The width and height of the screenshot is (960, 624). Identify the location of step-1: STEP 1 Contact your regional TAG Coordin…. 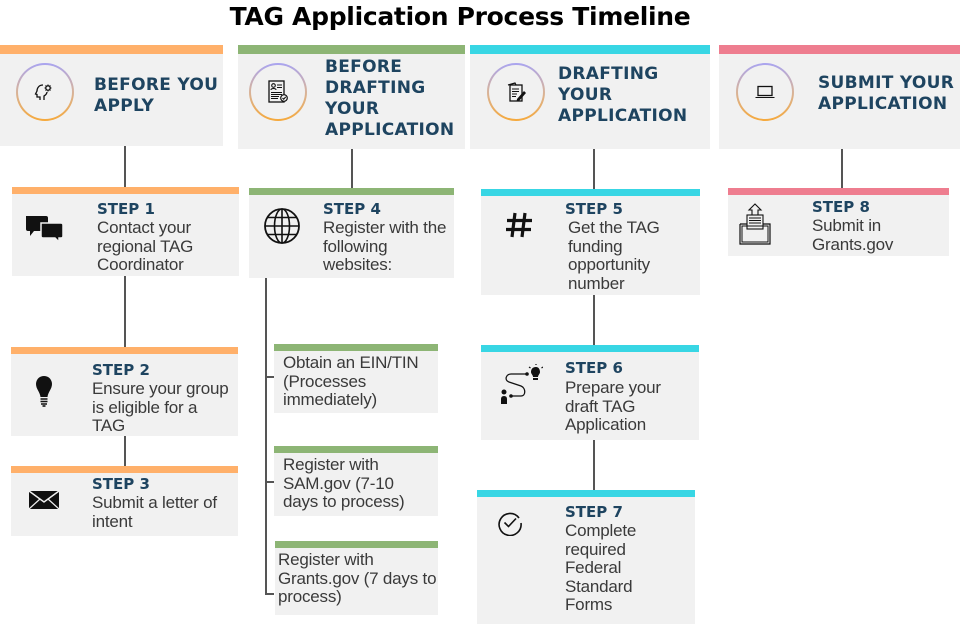
(125, 231).